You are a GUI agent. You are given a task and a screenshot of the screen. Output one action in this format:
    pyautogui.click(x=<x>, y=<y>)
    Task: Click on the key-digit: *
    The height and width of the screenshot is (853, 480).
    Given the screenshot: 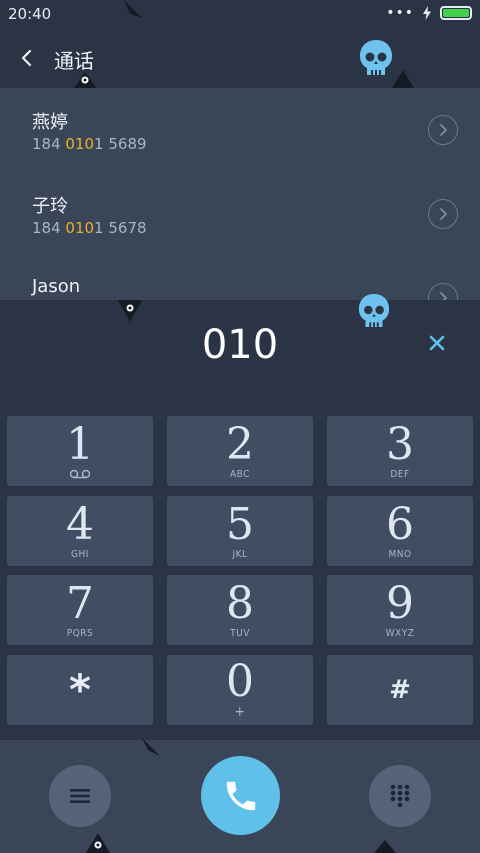 What is the action you would take?
    pyautogui.click(x=80, y=689)
    